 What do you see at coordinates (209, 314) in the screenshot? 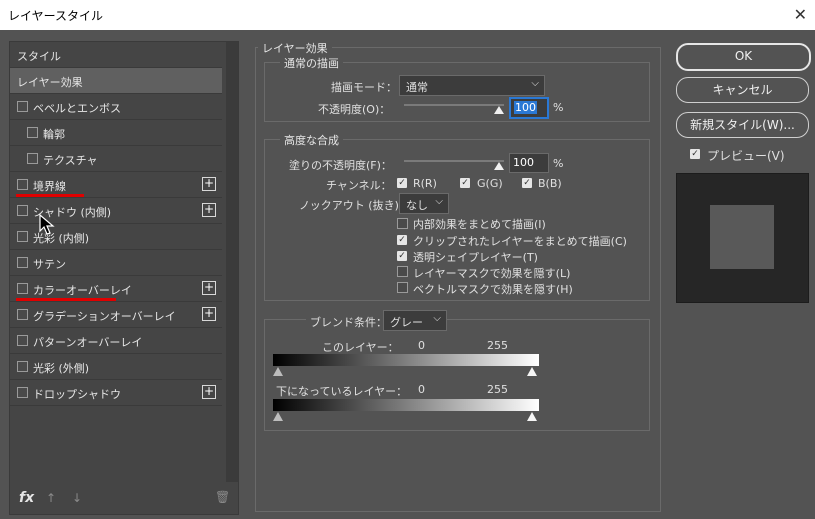
I see `gradient-overlay-add-icon: +` at bounding box center [209, 314].